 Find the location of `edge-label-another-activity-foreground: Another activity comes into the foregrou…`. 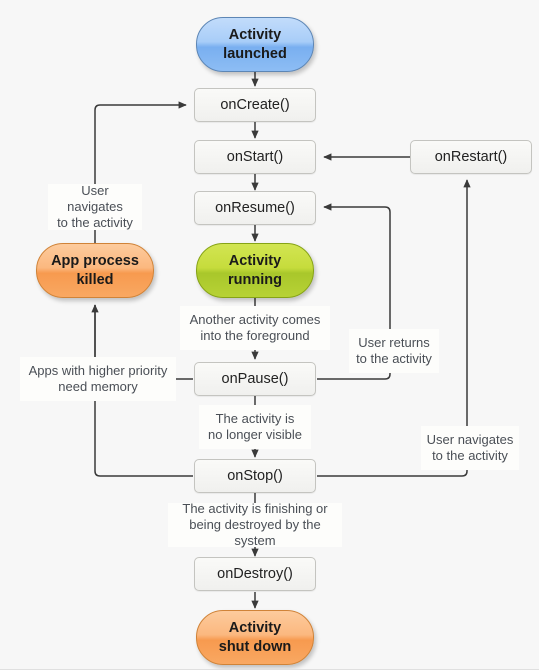

edge-label-another-activity-foreground: Another activity comes into the foregrou… is located at coordinates (255, 328).